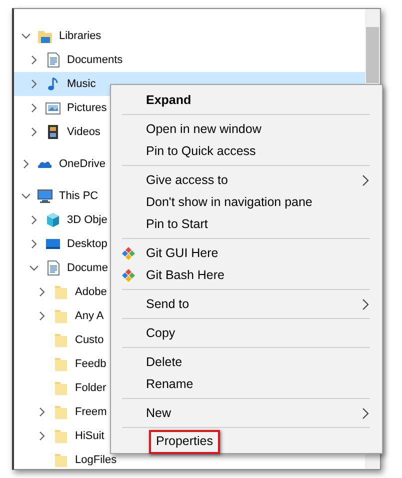 The width and height of the screenshot is (402, 478). What do you see at coordinates (81, 84) in the screenshot?
I see `tree-item-label: Music` at bounding box center [81, 84].